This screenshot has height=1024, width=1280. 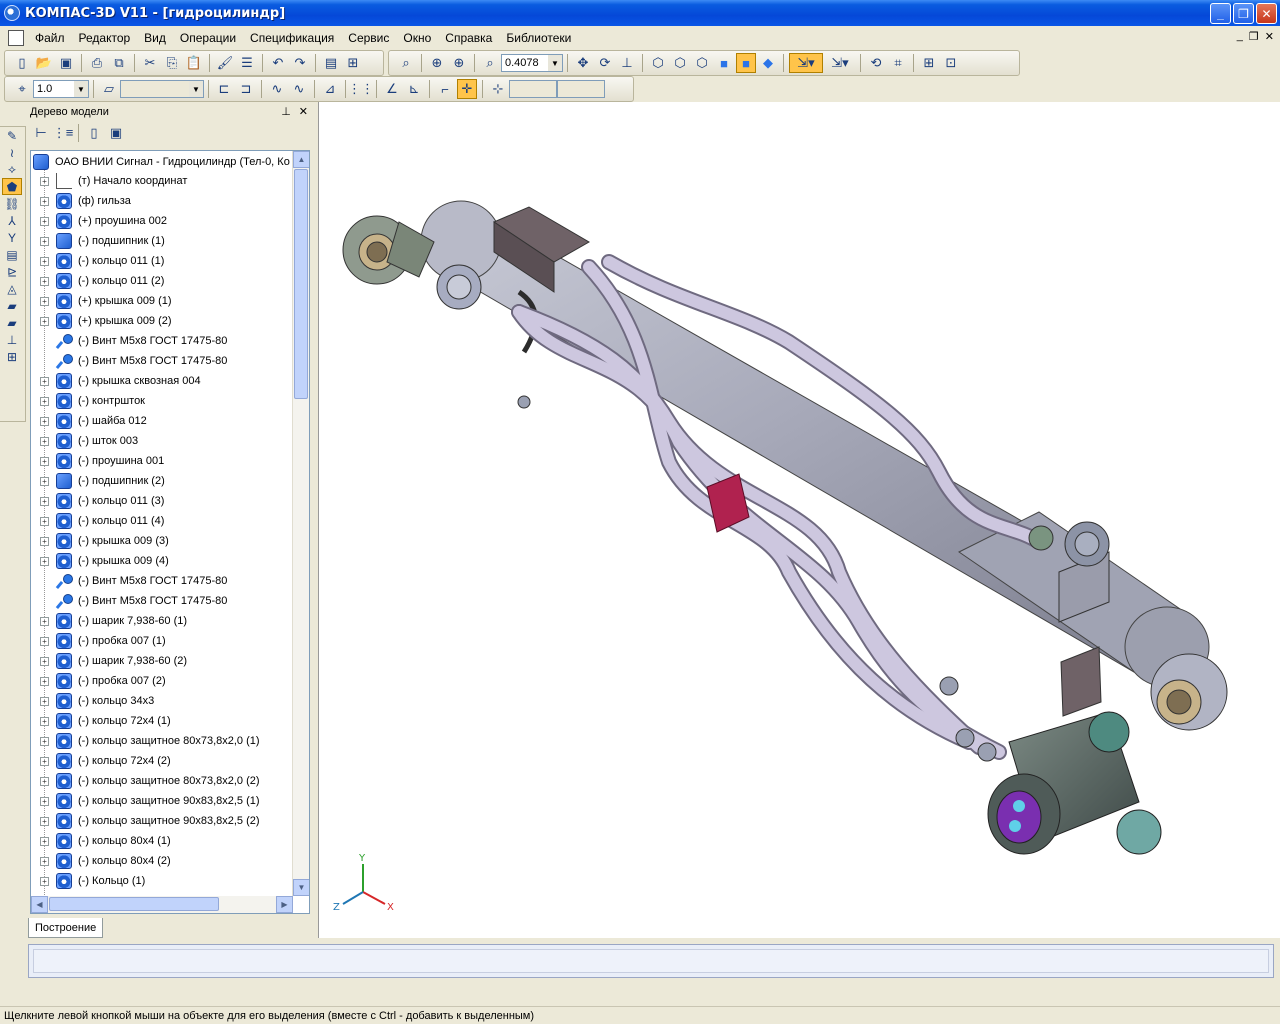 I want to click on tree-item: + (-) подшипник (2), so click(x=161, y=481).